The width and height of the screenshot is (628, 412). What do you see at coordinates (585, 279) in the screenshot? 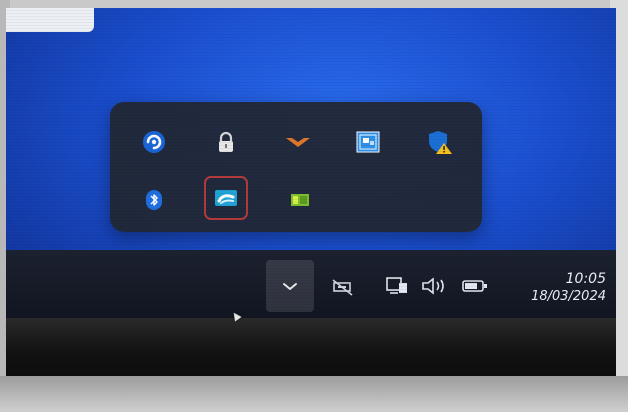
I see `clock-time: 10:05` at bounding box center [585, 279].